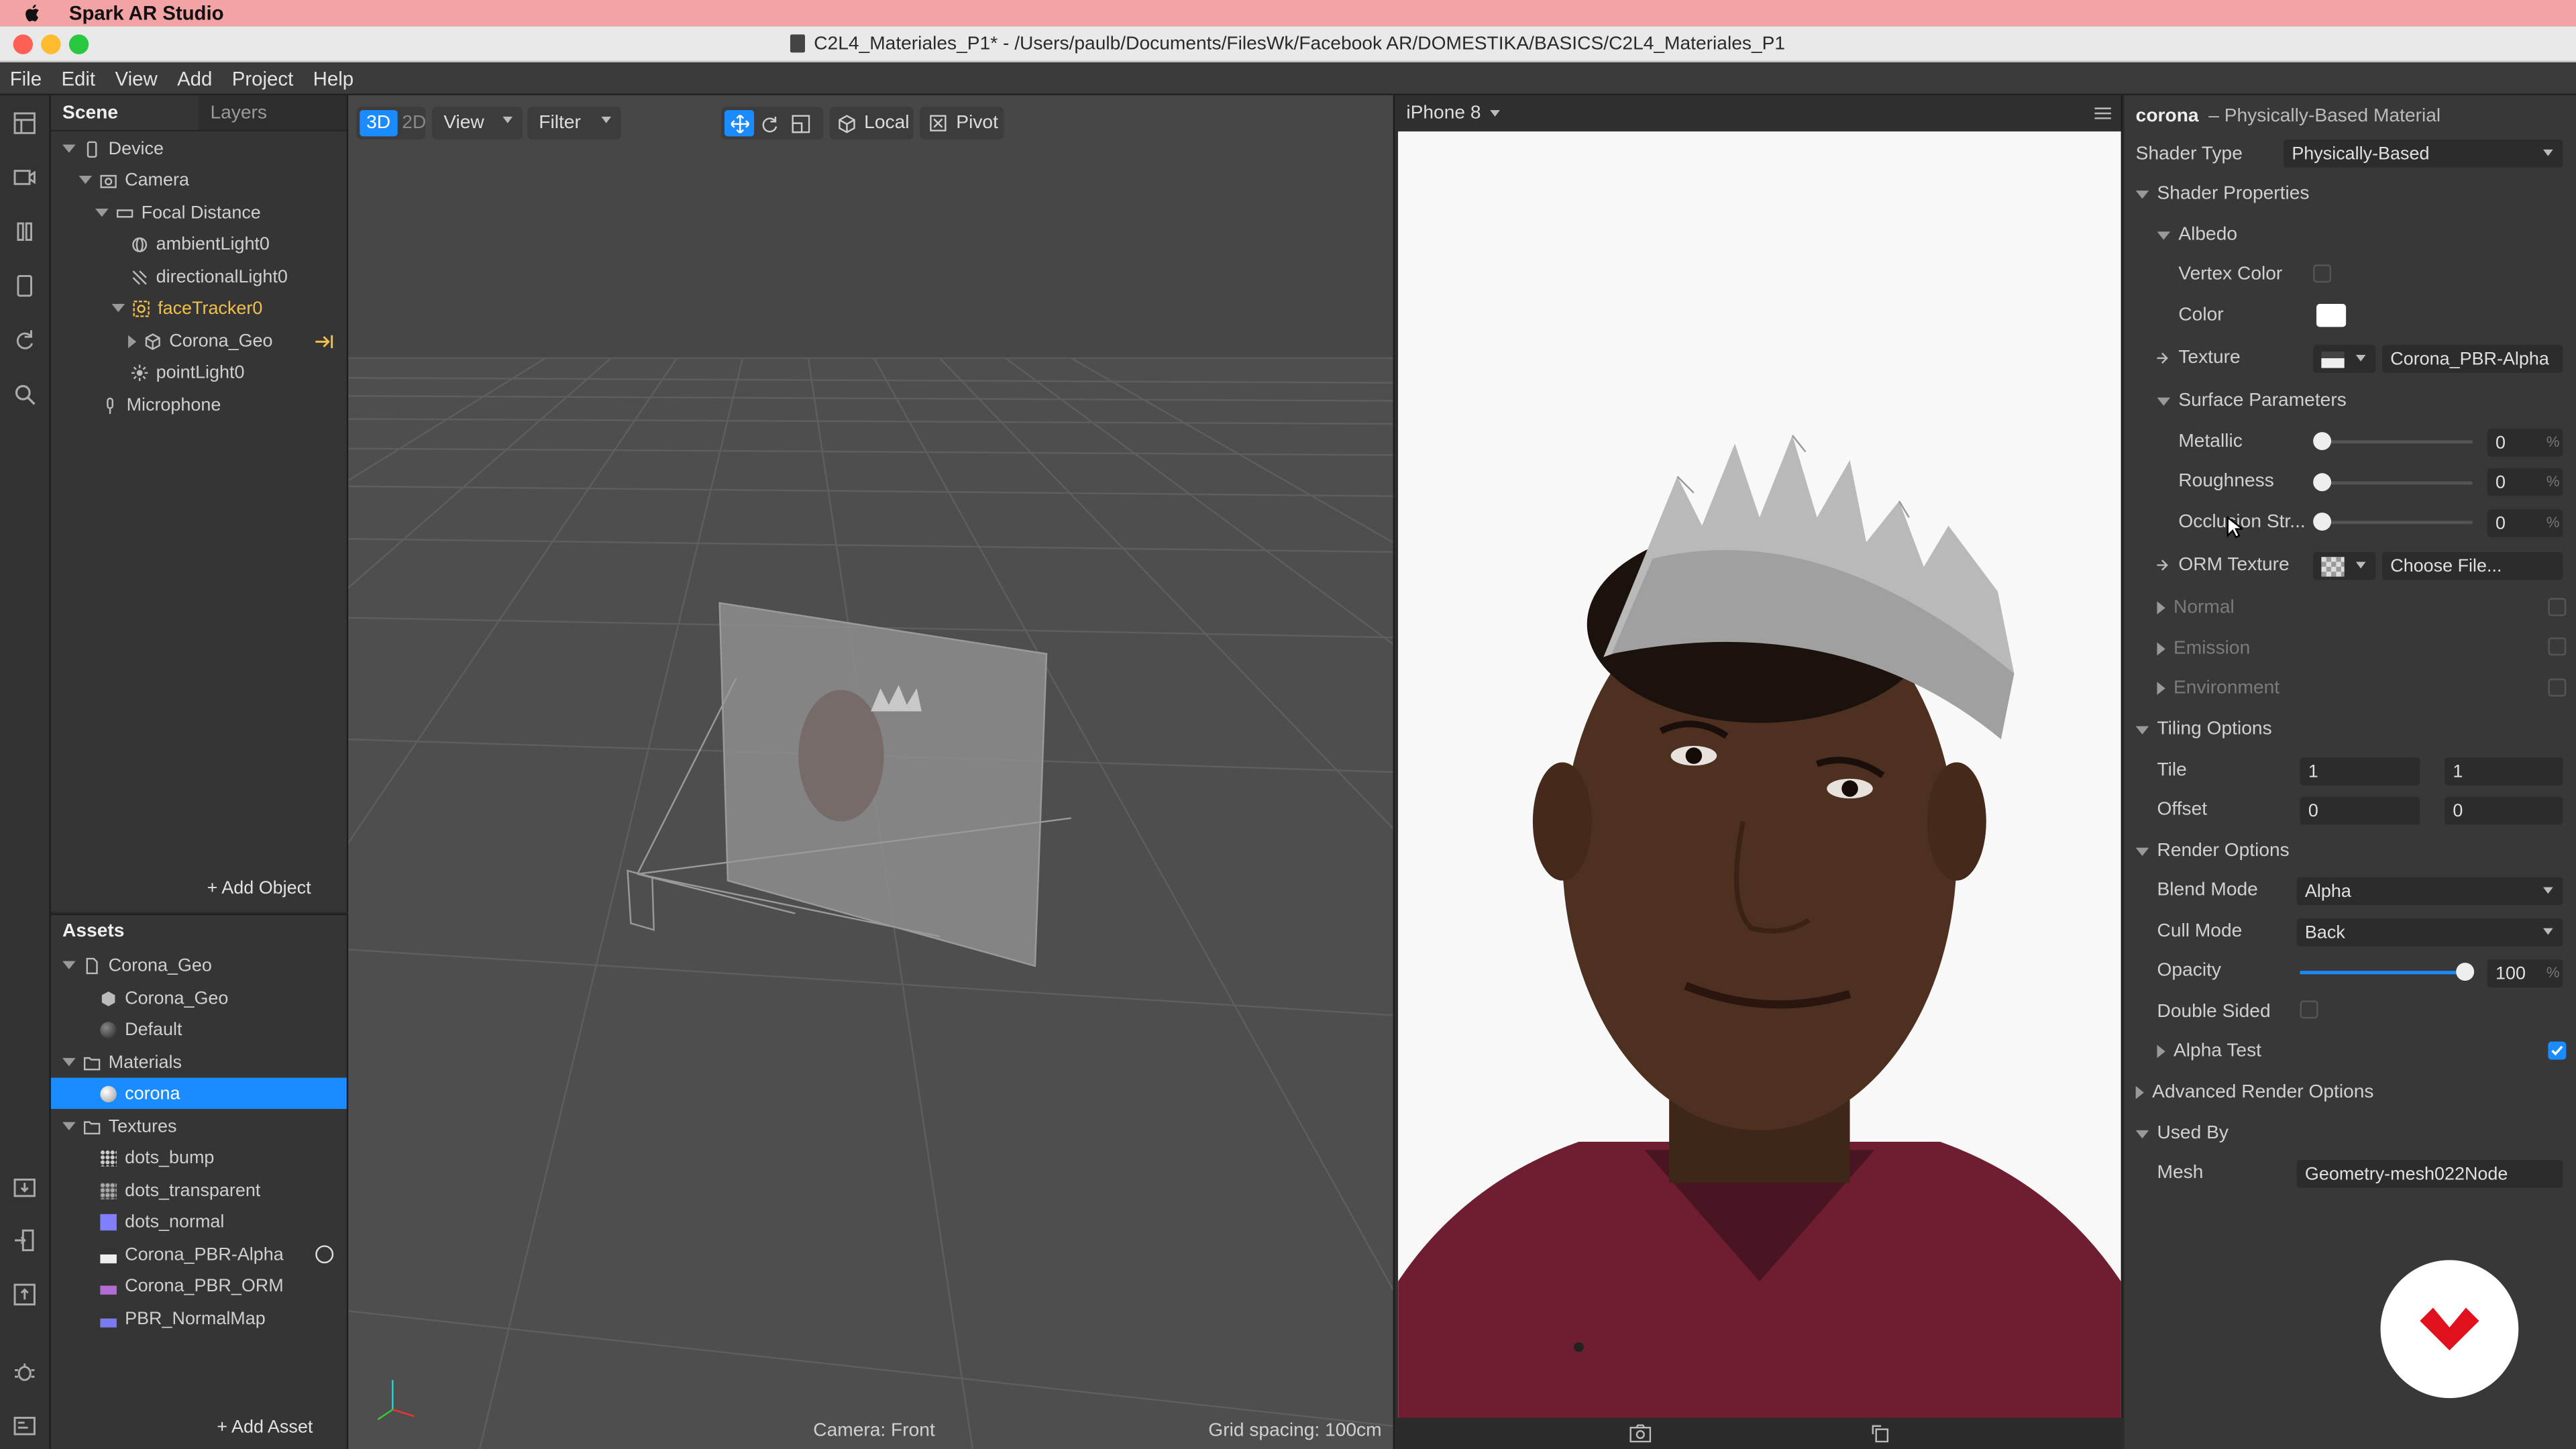  I want to click on menu-add: Add, so click(194, 77).